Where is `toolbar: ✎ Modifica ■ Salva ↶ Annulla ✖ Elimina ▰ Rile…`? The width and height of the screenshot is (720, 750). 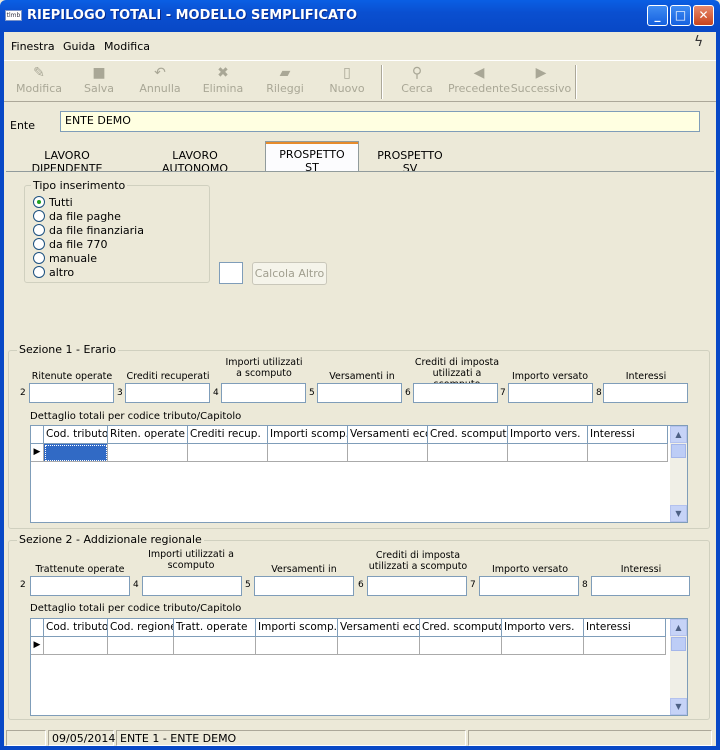 toolbar: ✎ Modifica ■ Salva ↶ Annulla ✖ Elimina ▰ Rile… is located at coordinates (360, 81).